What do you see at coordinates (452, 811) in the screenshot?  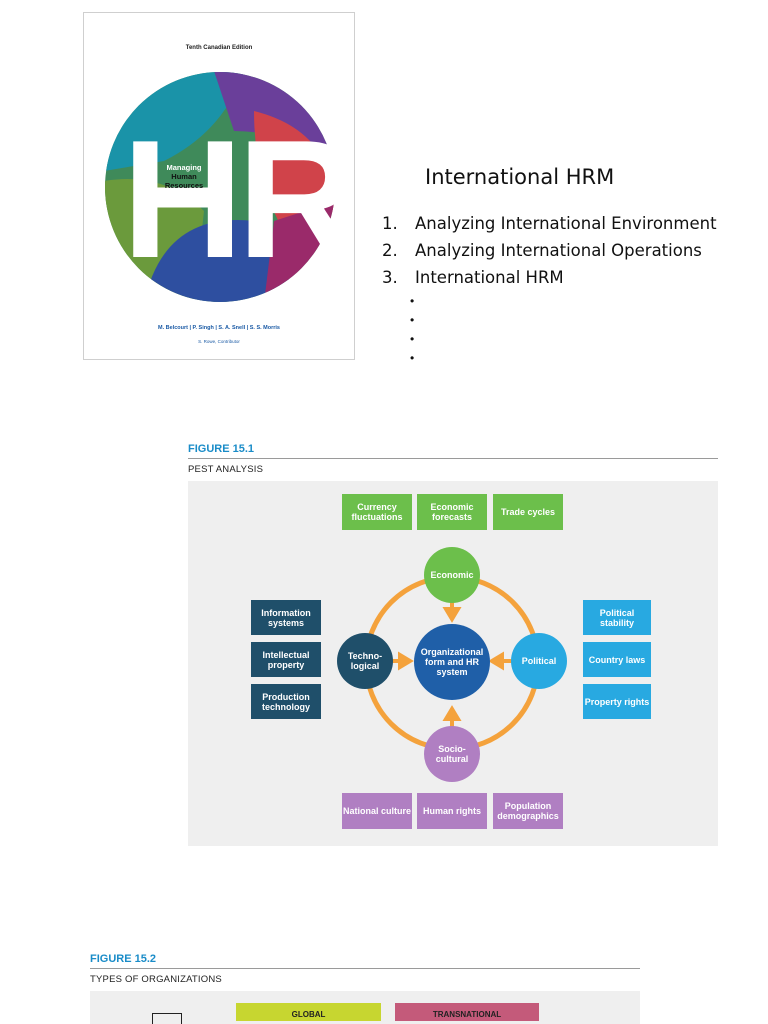 I see `pest-box-human-rights: Human rights` at bounding box center [452, 811].